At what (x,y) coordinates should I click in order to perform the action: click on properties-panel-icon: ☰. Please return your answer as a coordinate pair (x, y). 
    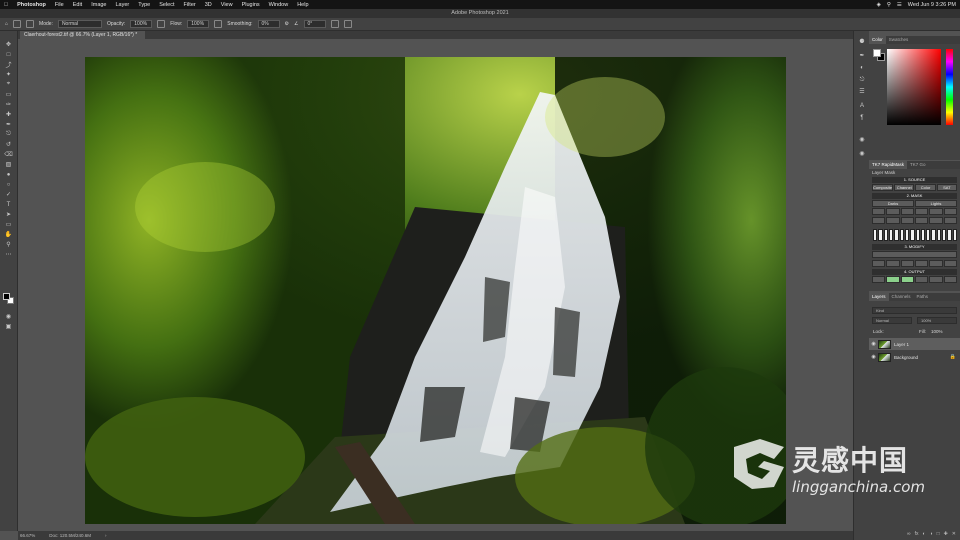
    Looking at the image, I should click on (862, 92).